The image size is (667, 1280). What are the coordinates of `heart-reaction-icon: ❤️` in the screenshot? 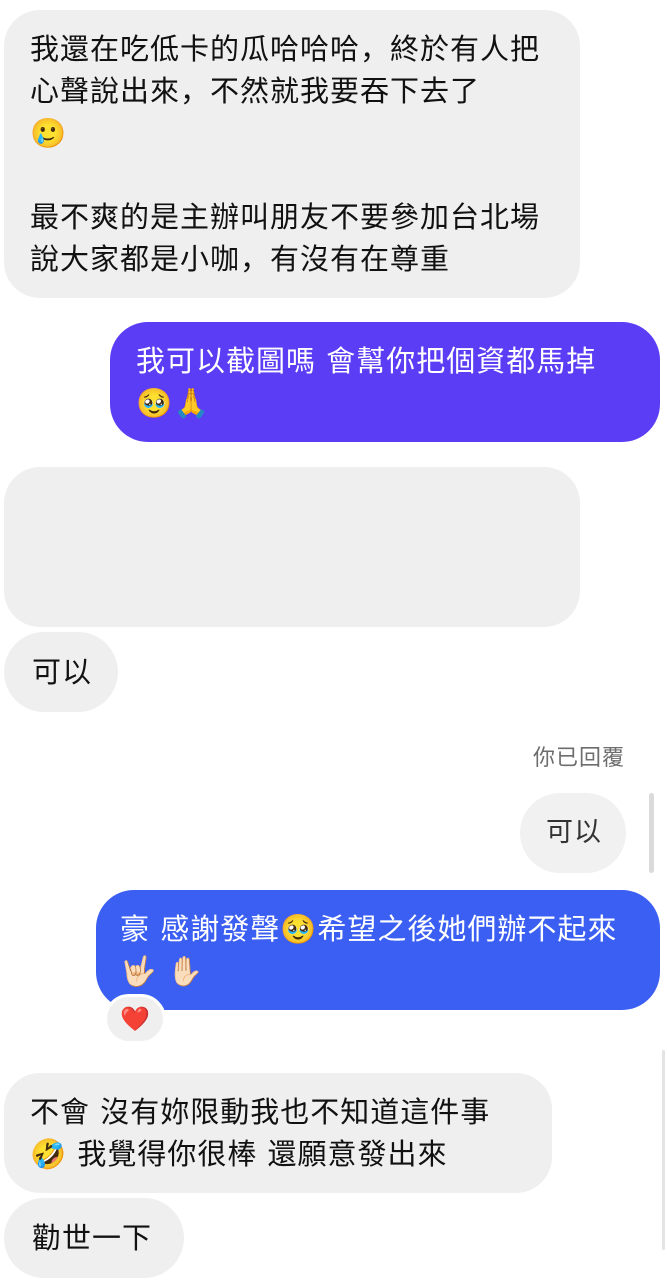 It's located at (135, 1019).